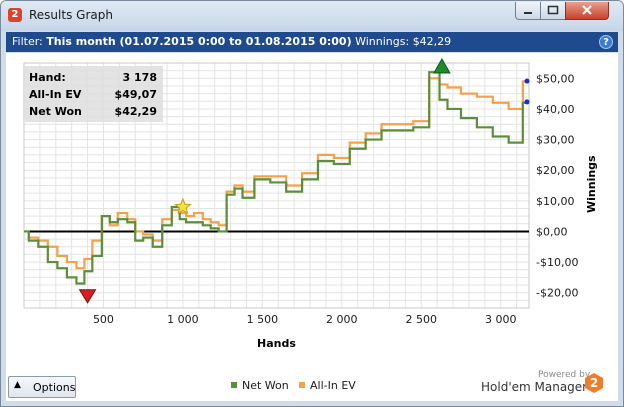 This screenshot has width=624, height=407. What do you see at coordinates (501, 319) in the screenshot?
I see `x-tick-label: 3 000` at bounding box center [501, 319].